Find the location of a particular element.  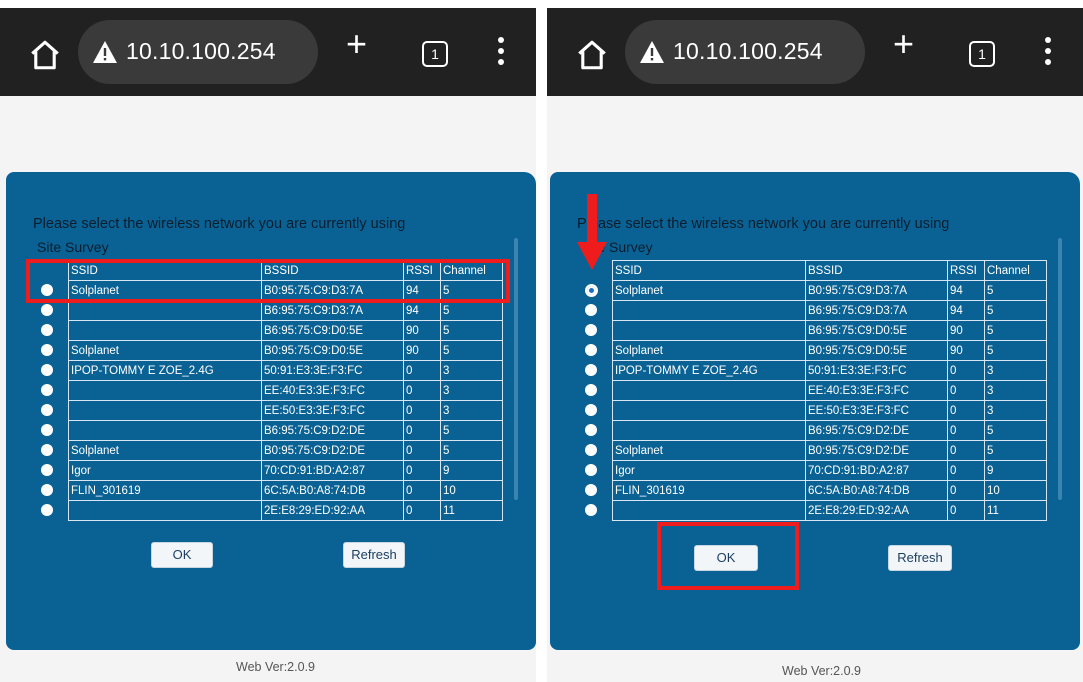

browser-toolbar: 10.10.100.254 + 1 is located at coordinates (268, 52).